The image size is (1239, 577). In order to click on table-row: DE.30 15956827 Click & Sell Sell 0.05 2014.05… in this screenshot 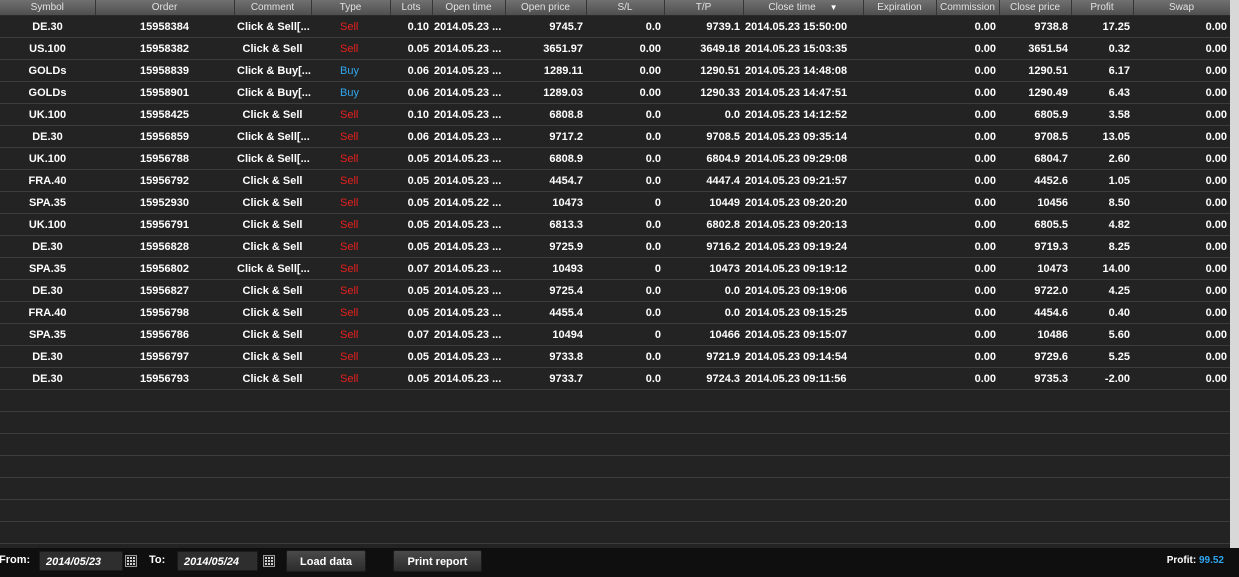, I will do `click(615, 290)`.